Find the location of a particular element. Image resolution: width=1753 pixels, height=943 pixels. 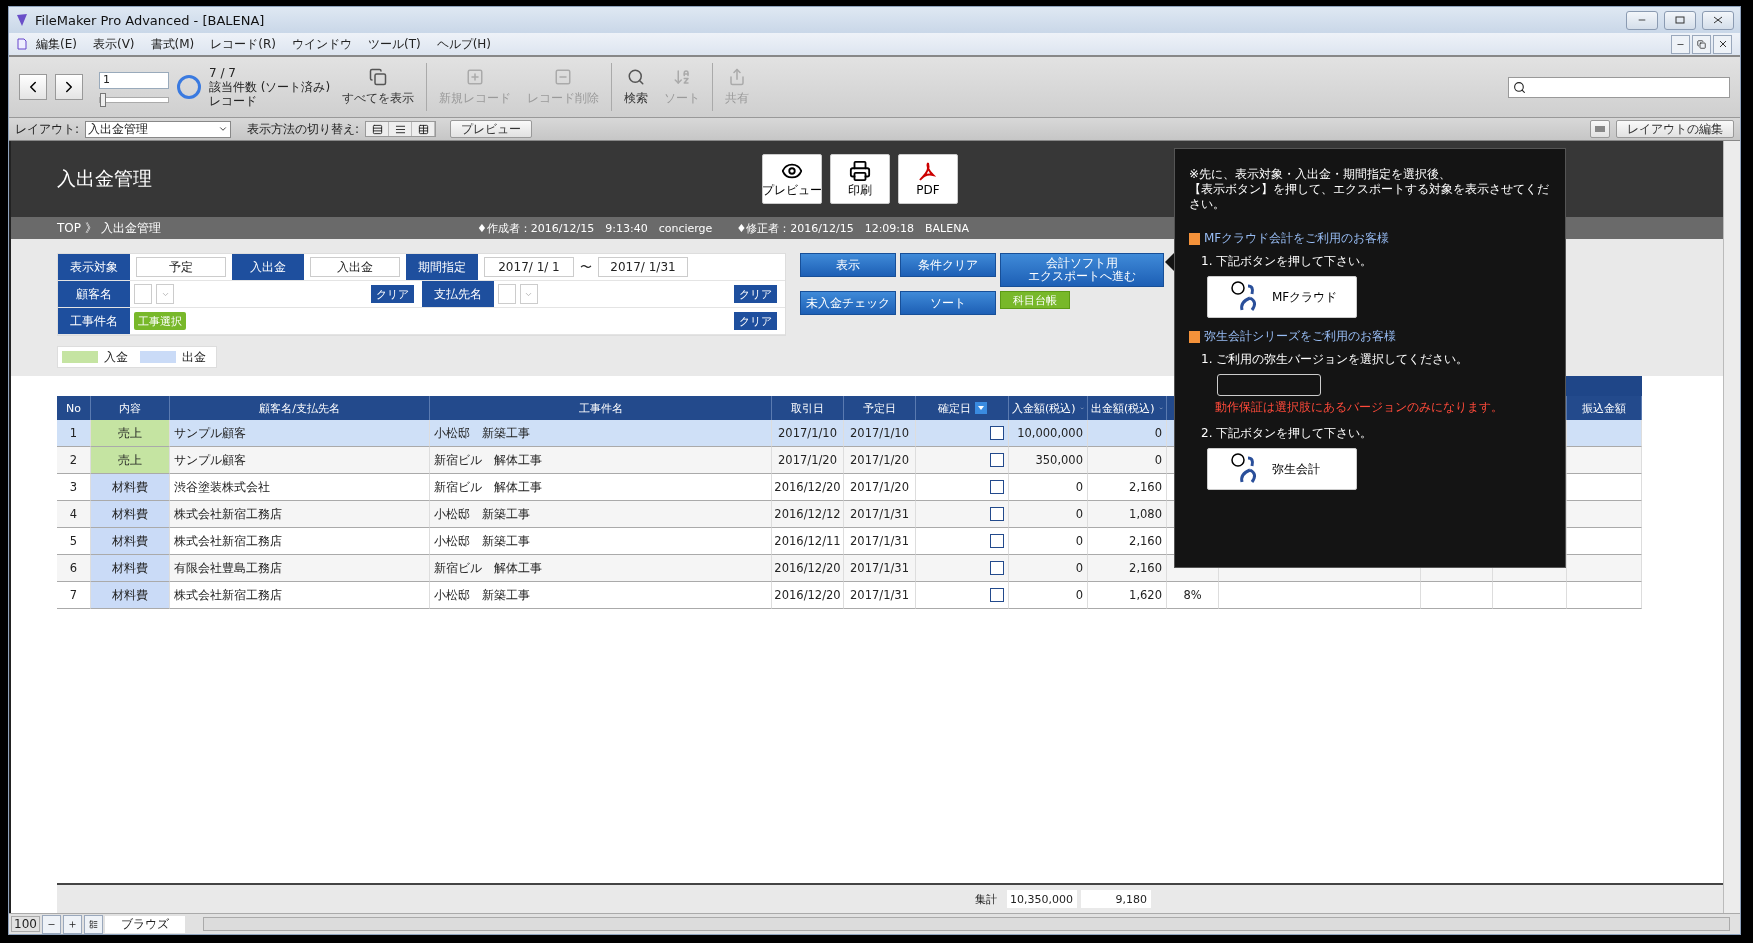

table-cell: 1,080 is located at coordinates (1127, 514).